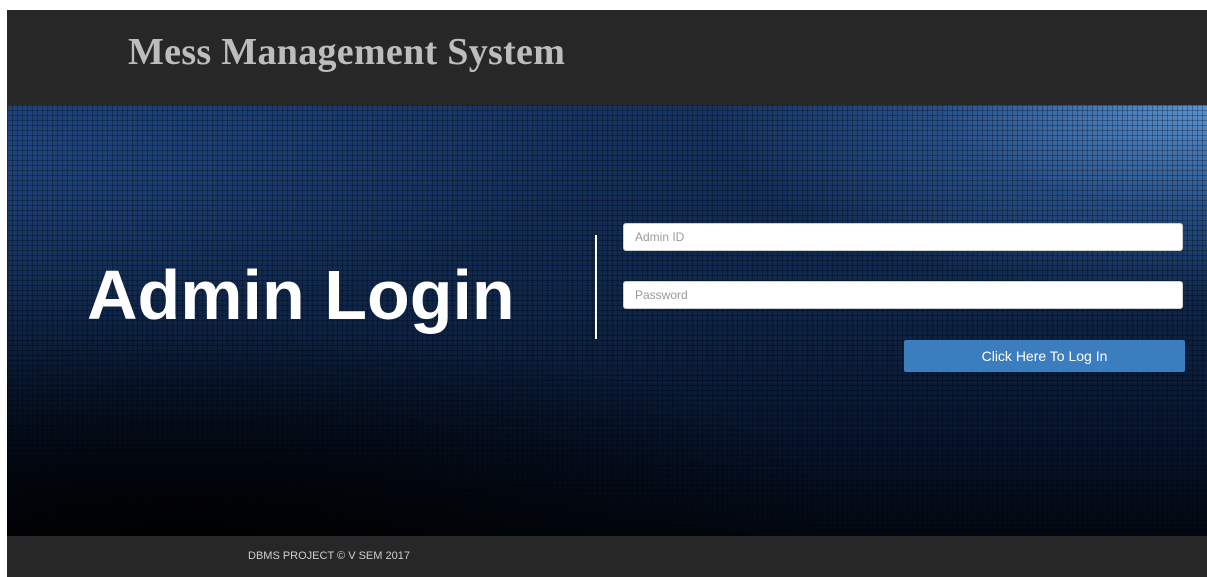 The image size is (1207, 577). What do you see at coordinates (1044, 356) in the screenshot?
I see `login-button: Click Here To Log In` at bounding box center [1044, 356].